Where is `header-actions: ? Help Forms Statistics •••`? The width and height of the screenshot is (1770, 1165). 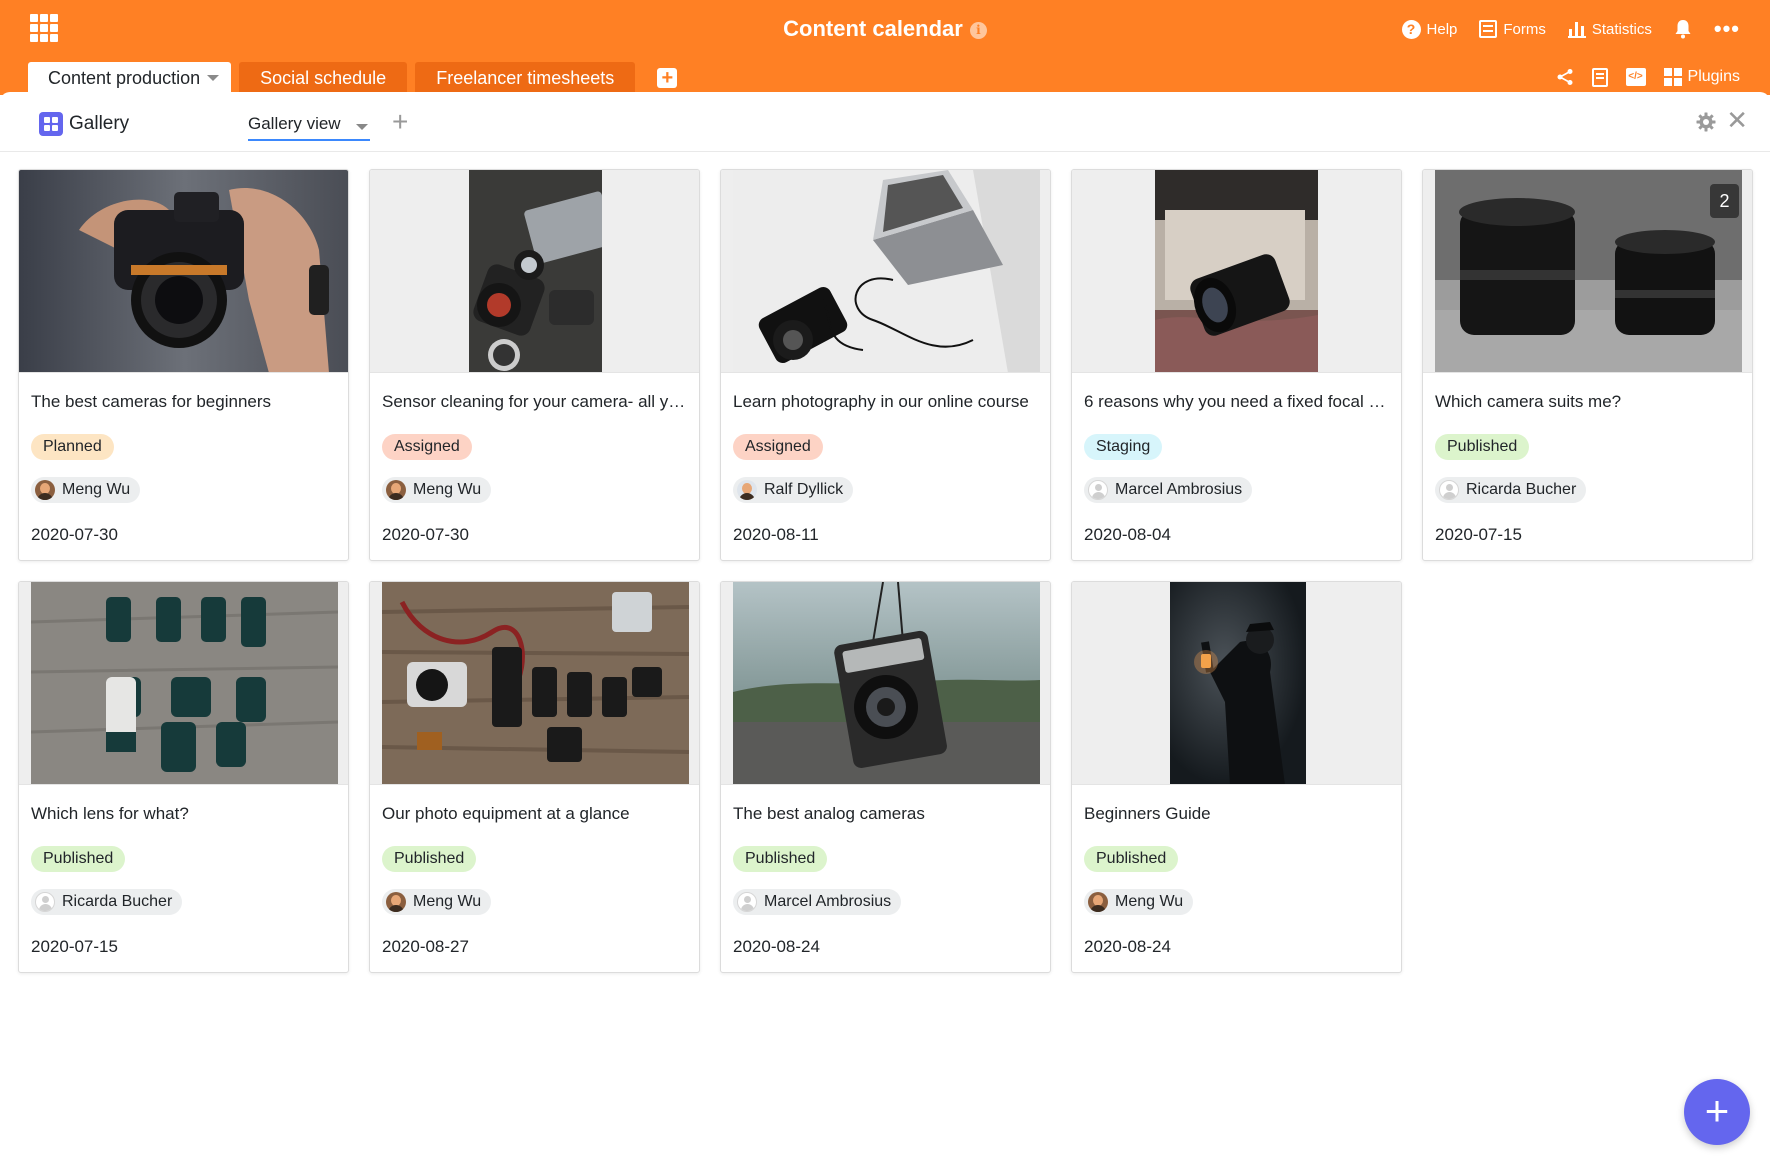 header-actions: ? Help Forms Statistics ••• is located at coordinates (1570, 29).